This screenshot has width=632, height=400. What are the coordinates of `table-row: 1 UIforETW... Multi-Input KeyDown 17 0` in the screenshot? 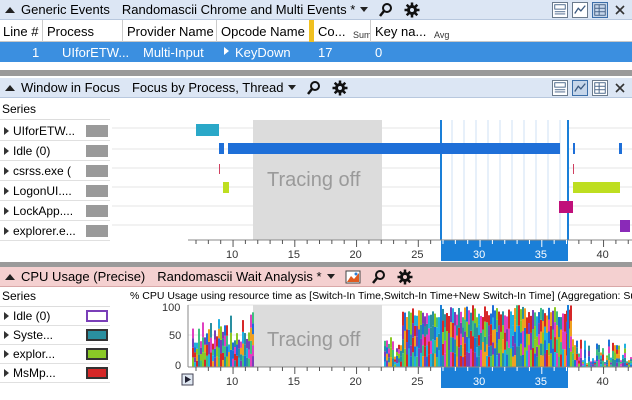 It's located at (316, 52).